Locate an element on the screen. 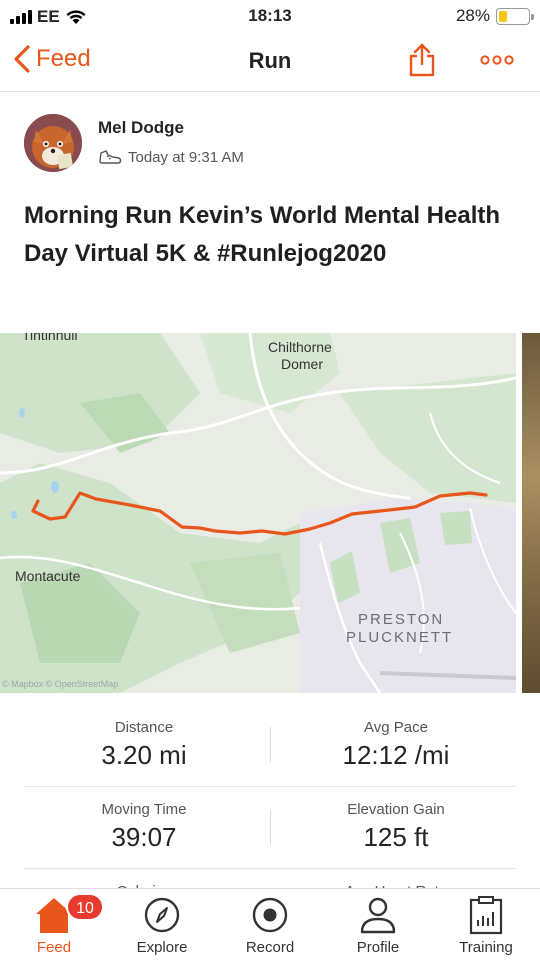 The height and width of the screenshot is (960, 540). battery-icon is located at coordinates (515, 16).